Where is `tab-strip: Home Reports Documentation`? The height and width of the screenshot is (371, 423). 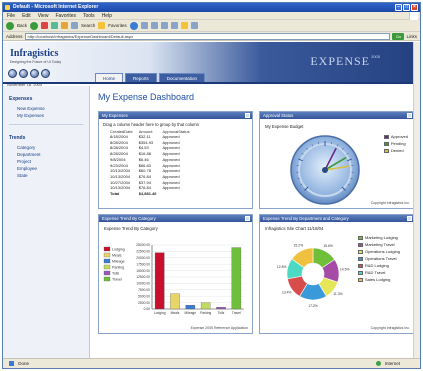 tab-strip: Home Reports Documentation is located at coordinates (150, 77).